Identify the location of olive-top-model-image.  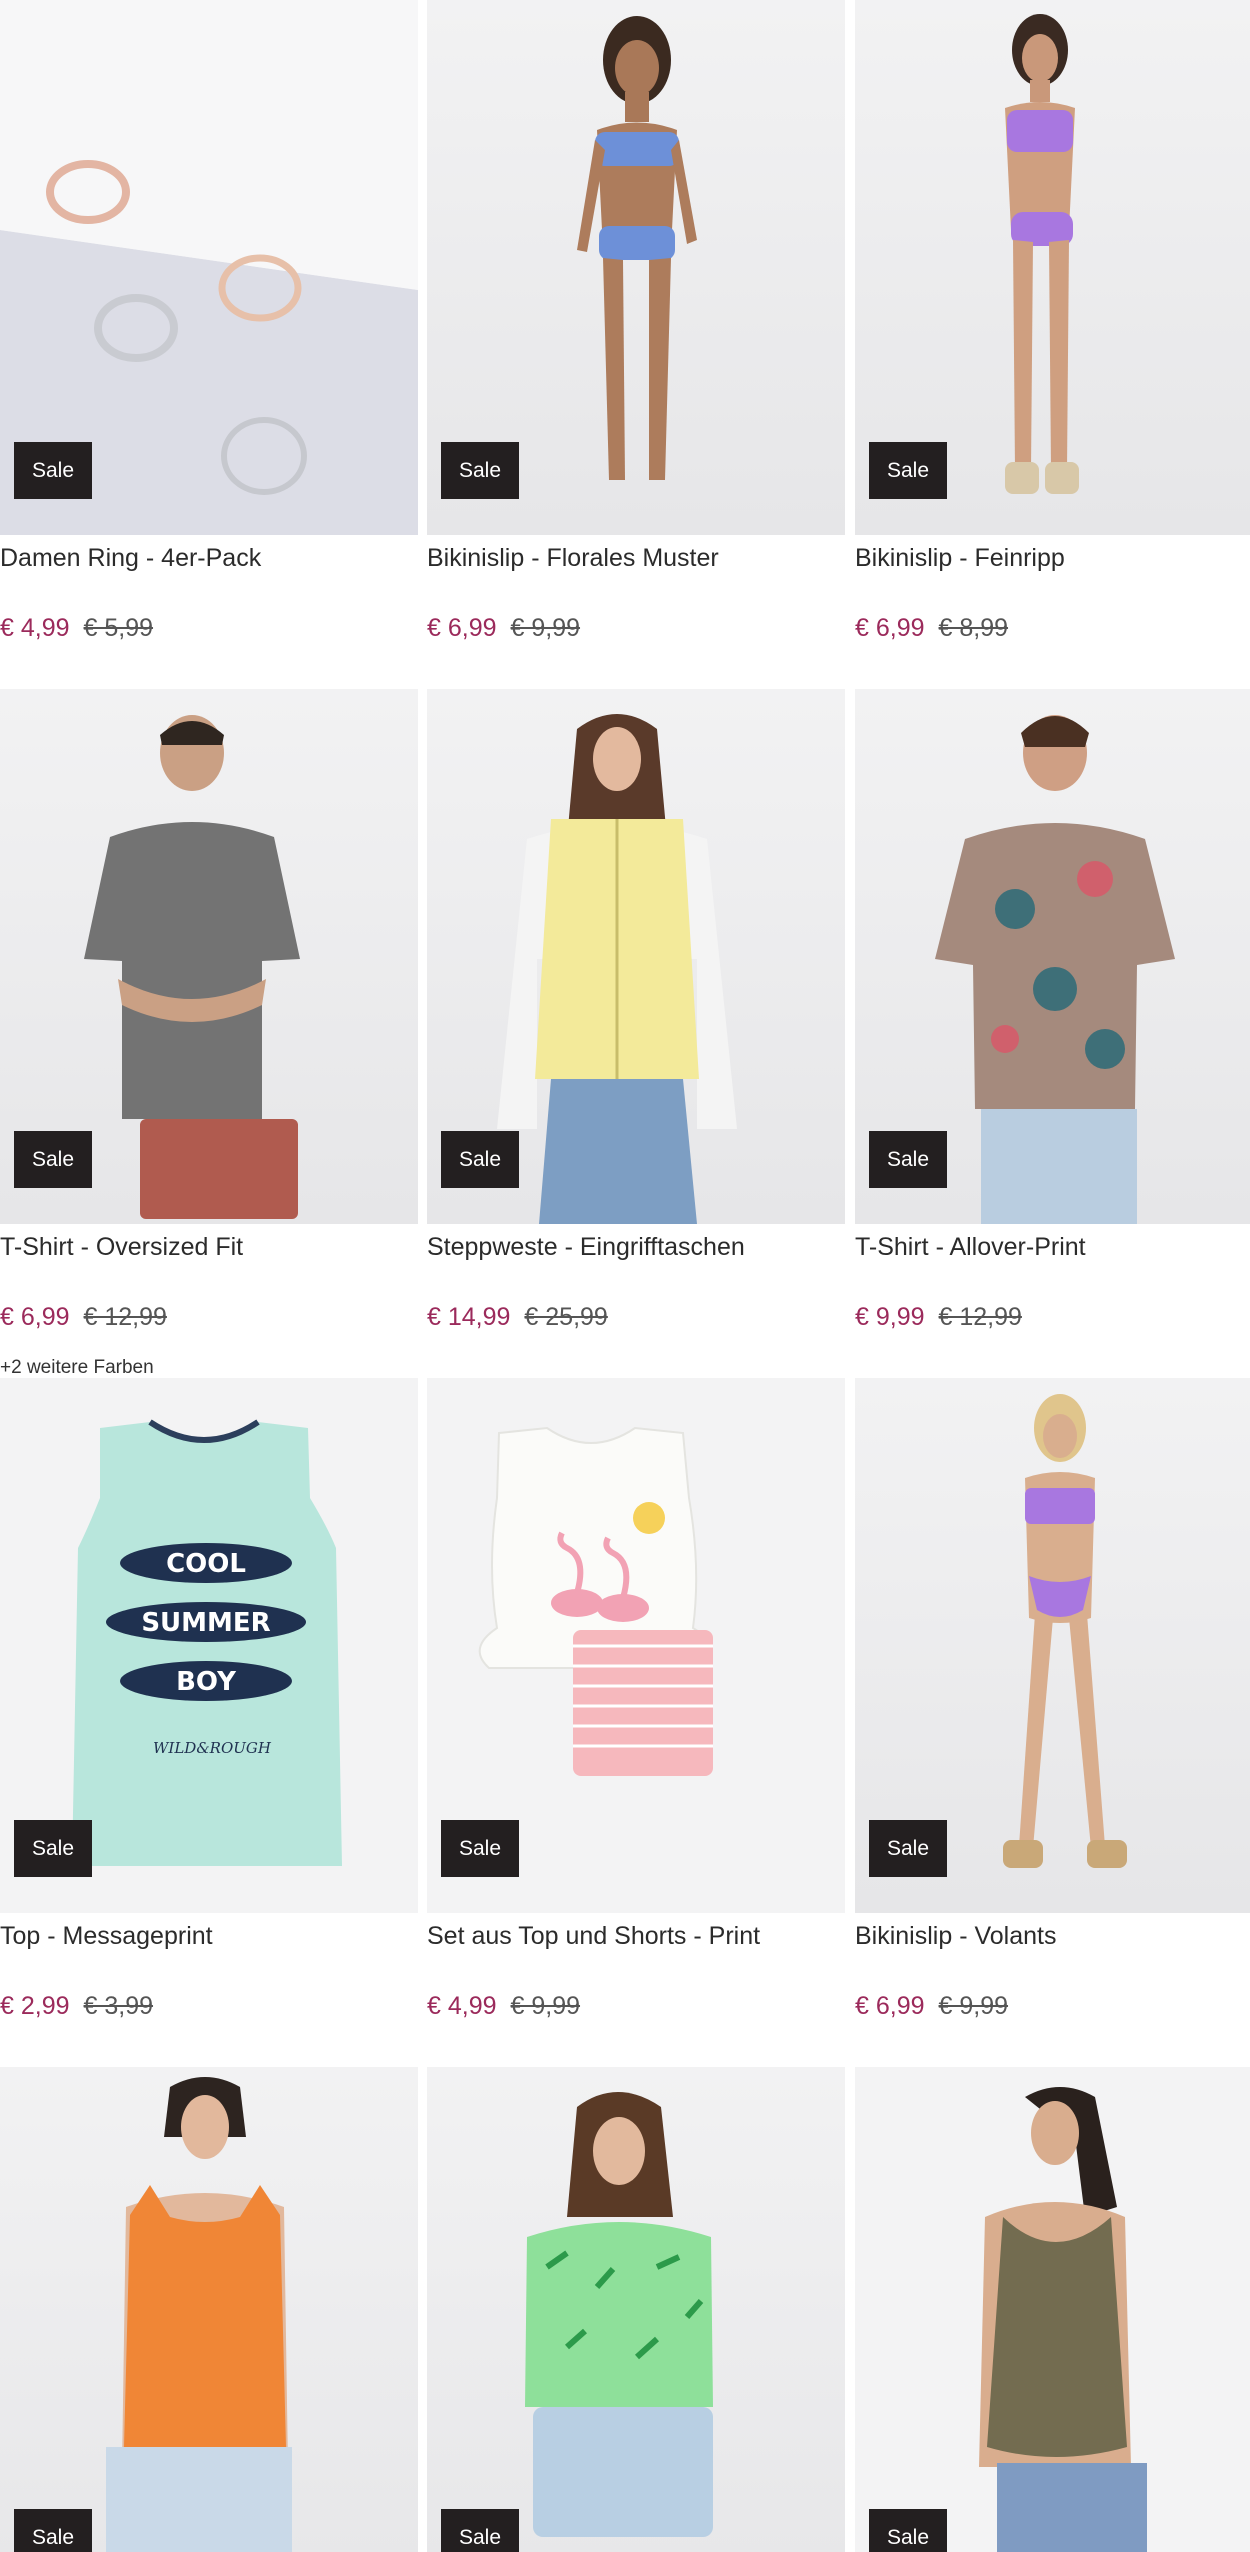
(1063, 2319).